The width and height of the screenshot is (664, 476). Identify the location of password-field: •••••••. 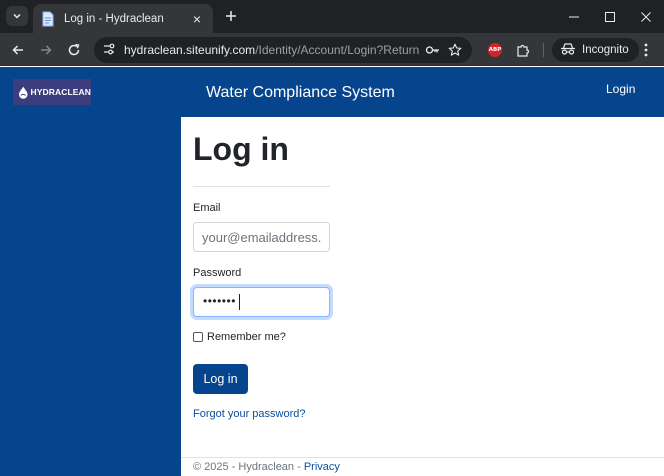
(261, 302).